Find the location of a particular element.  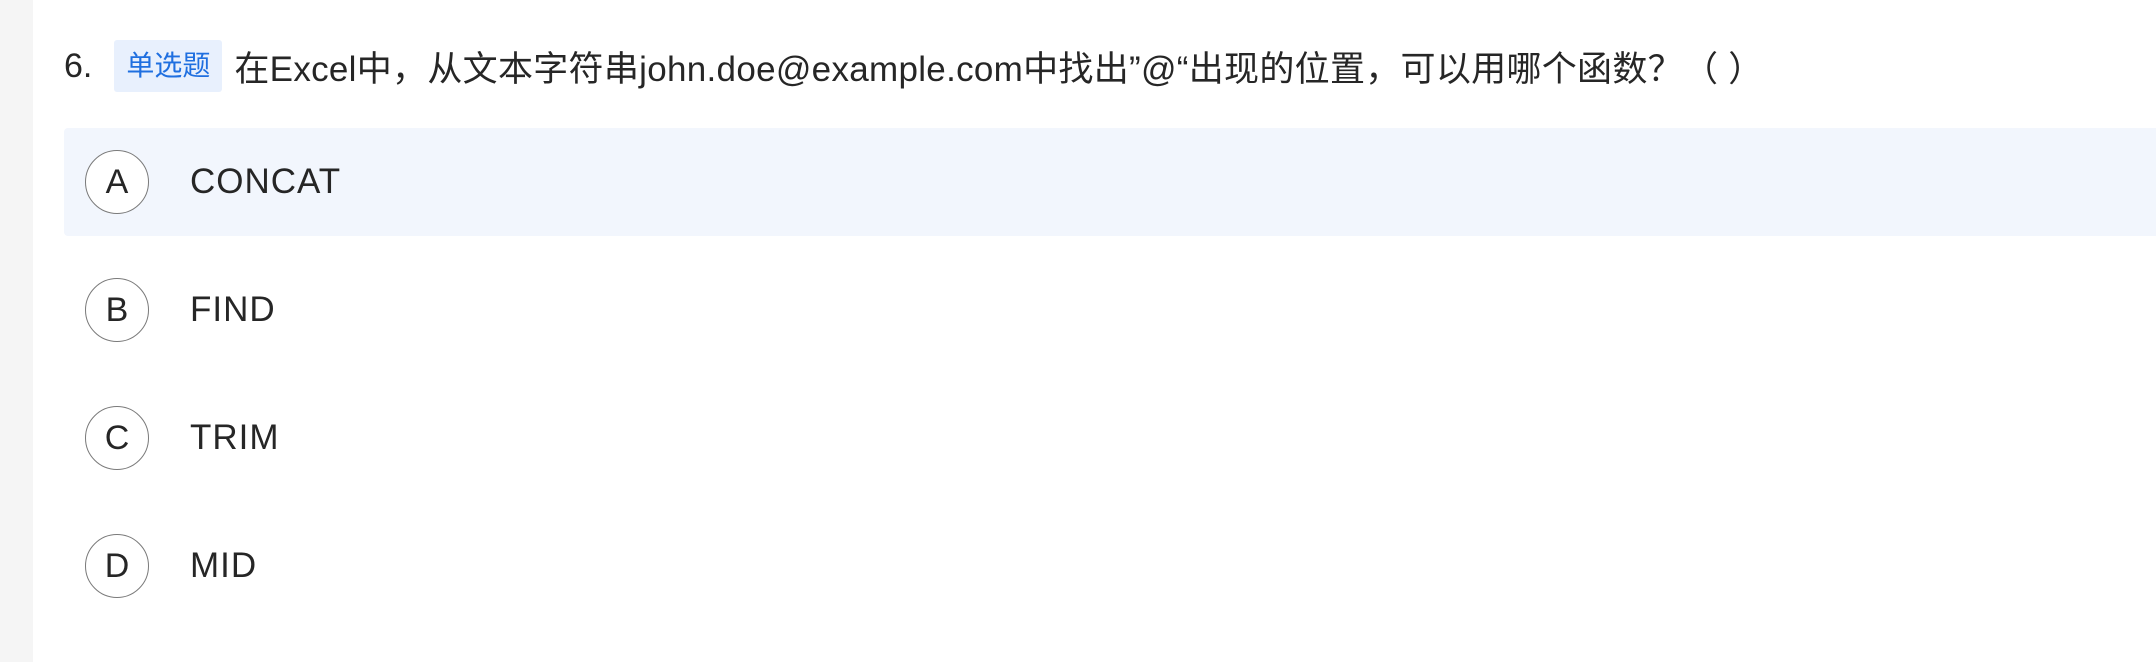

option-d-label: MID is located at coordinates (224, 565).